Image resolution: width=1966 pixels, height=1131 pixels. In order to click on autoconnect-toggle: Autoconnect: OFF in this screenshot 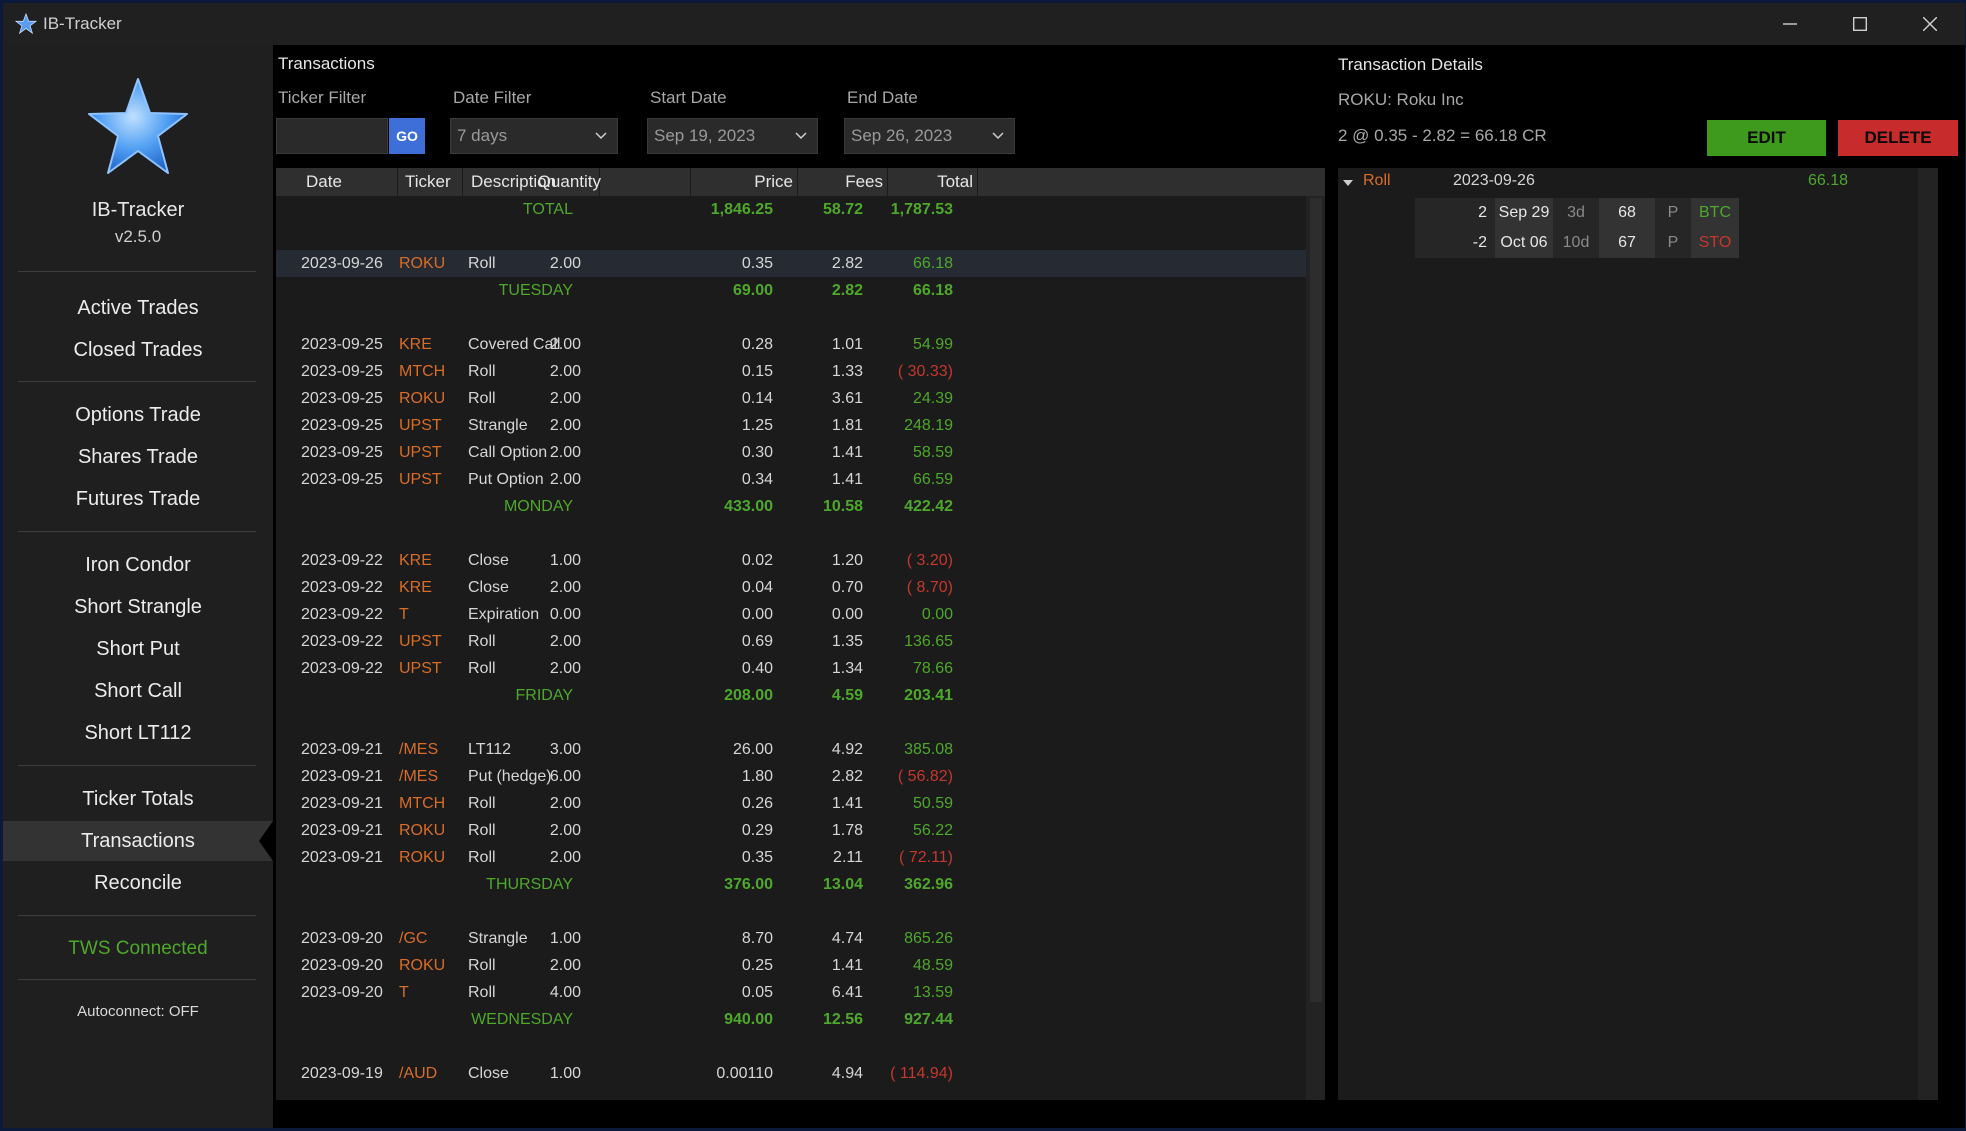, I will do `click(138, 1011)`.